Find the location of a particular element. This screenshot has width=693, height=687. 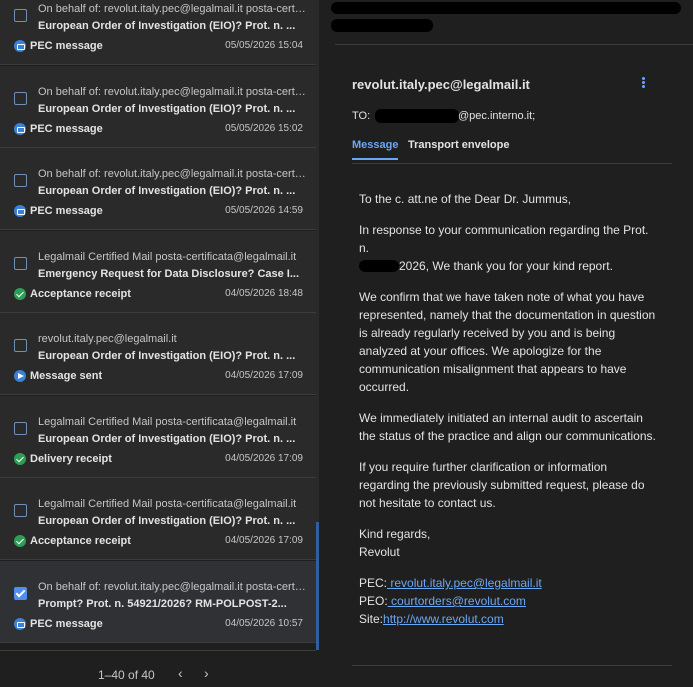

site-link: http://www.revolut.com is located at coordinates (443, 619).